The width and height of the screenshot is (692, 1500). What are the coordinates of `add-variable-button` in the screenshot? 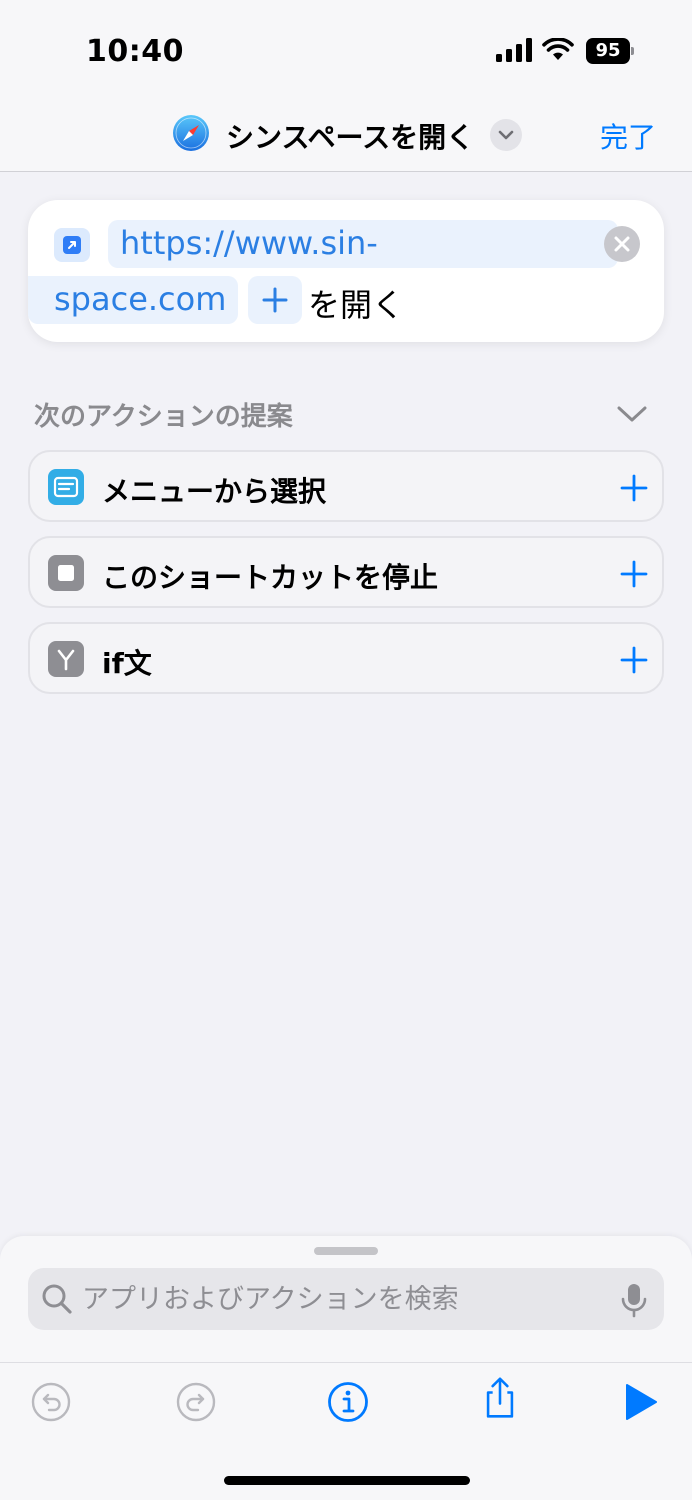 It's located at (275, 300).